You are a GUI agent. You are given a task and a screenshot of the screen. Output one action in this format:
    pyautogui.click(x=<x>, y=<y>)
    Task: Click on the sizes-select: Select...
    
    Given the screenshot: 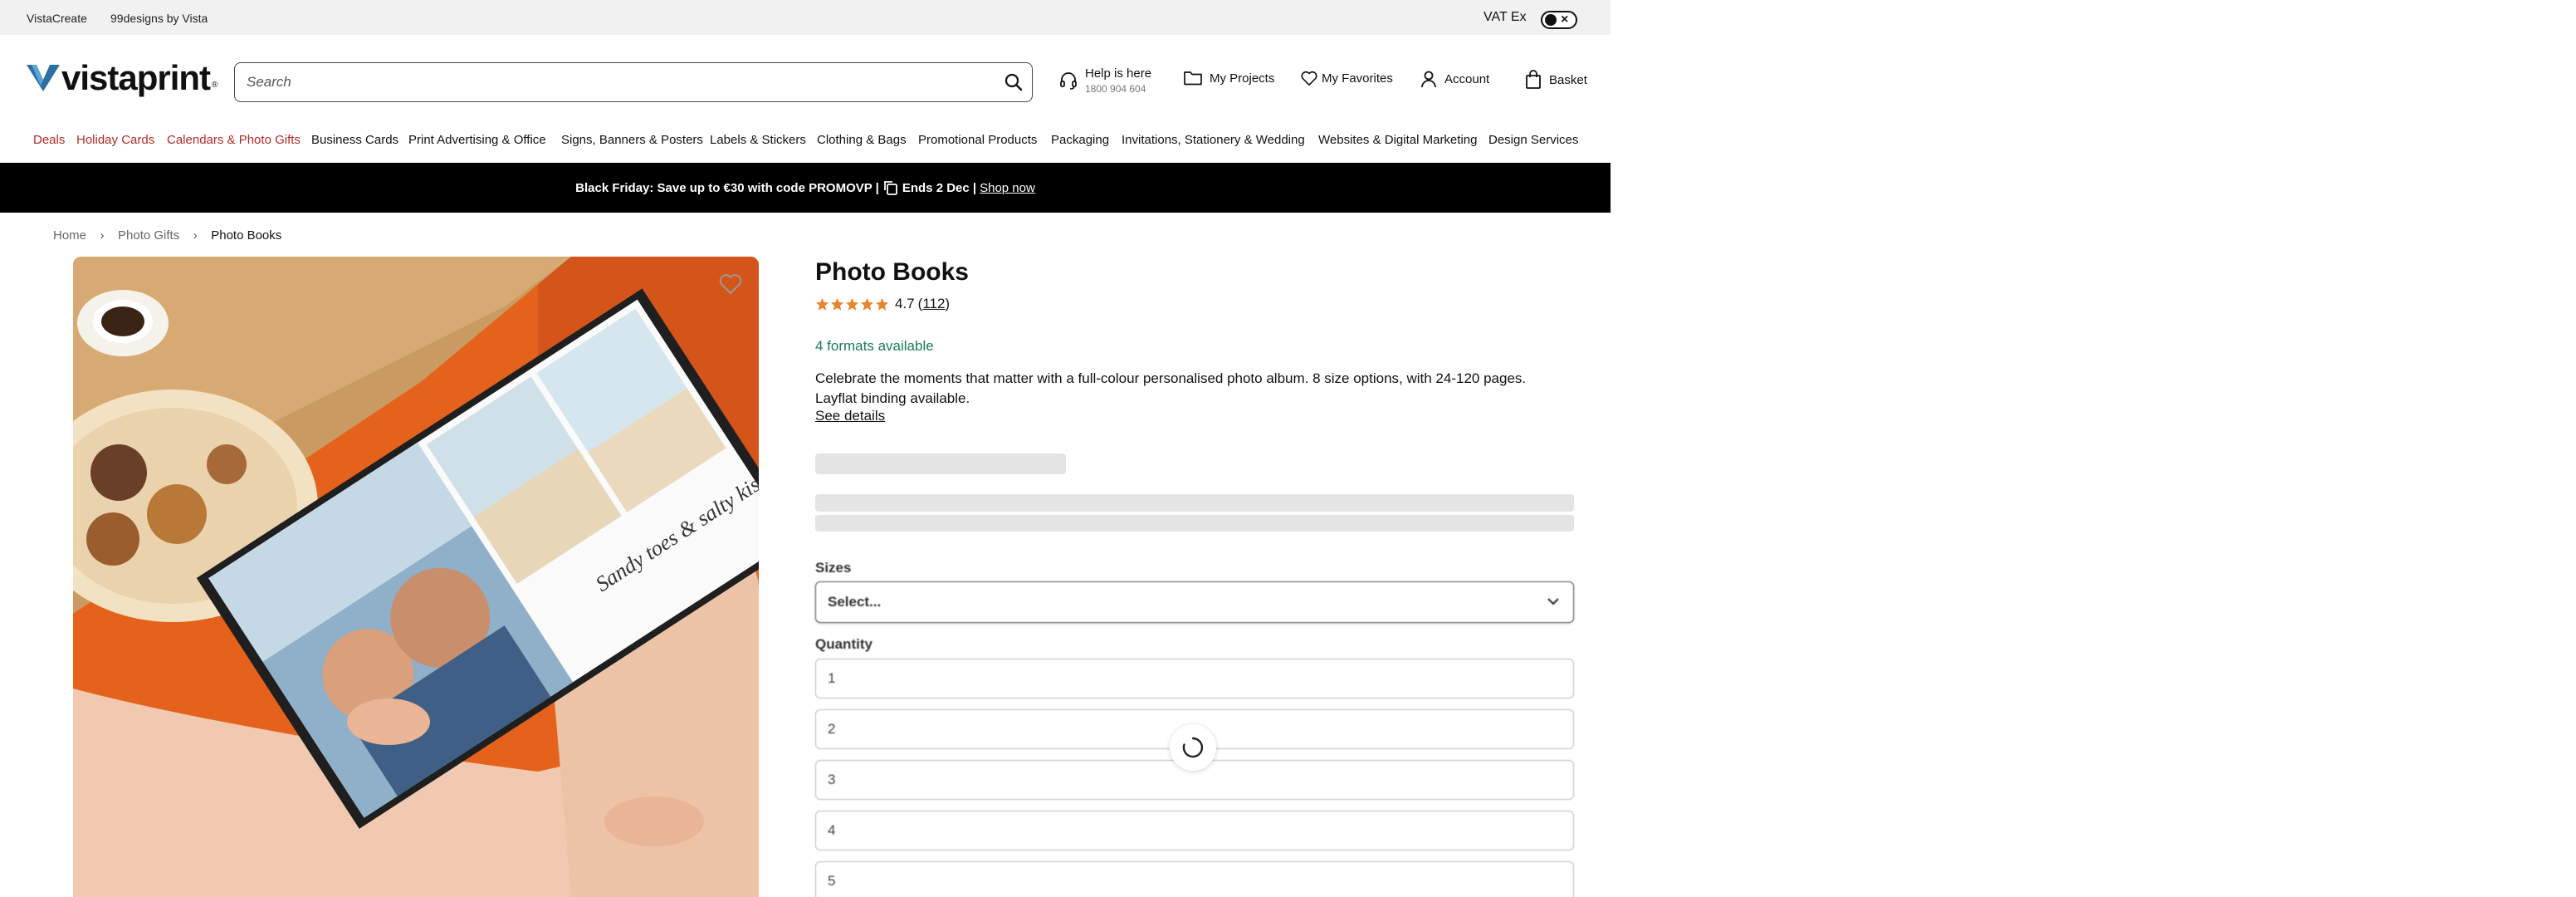 What is the action you would take?
    pyautogui.click(x=1194, y=602)
    